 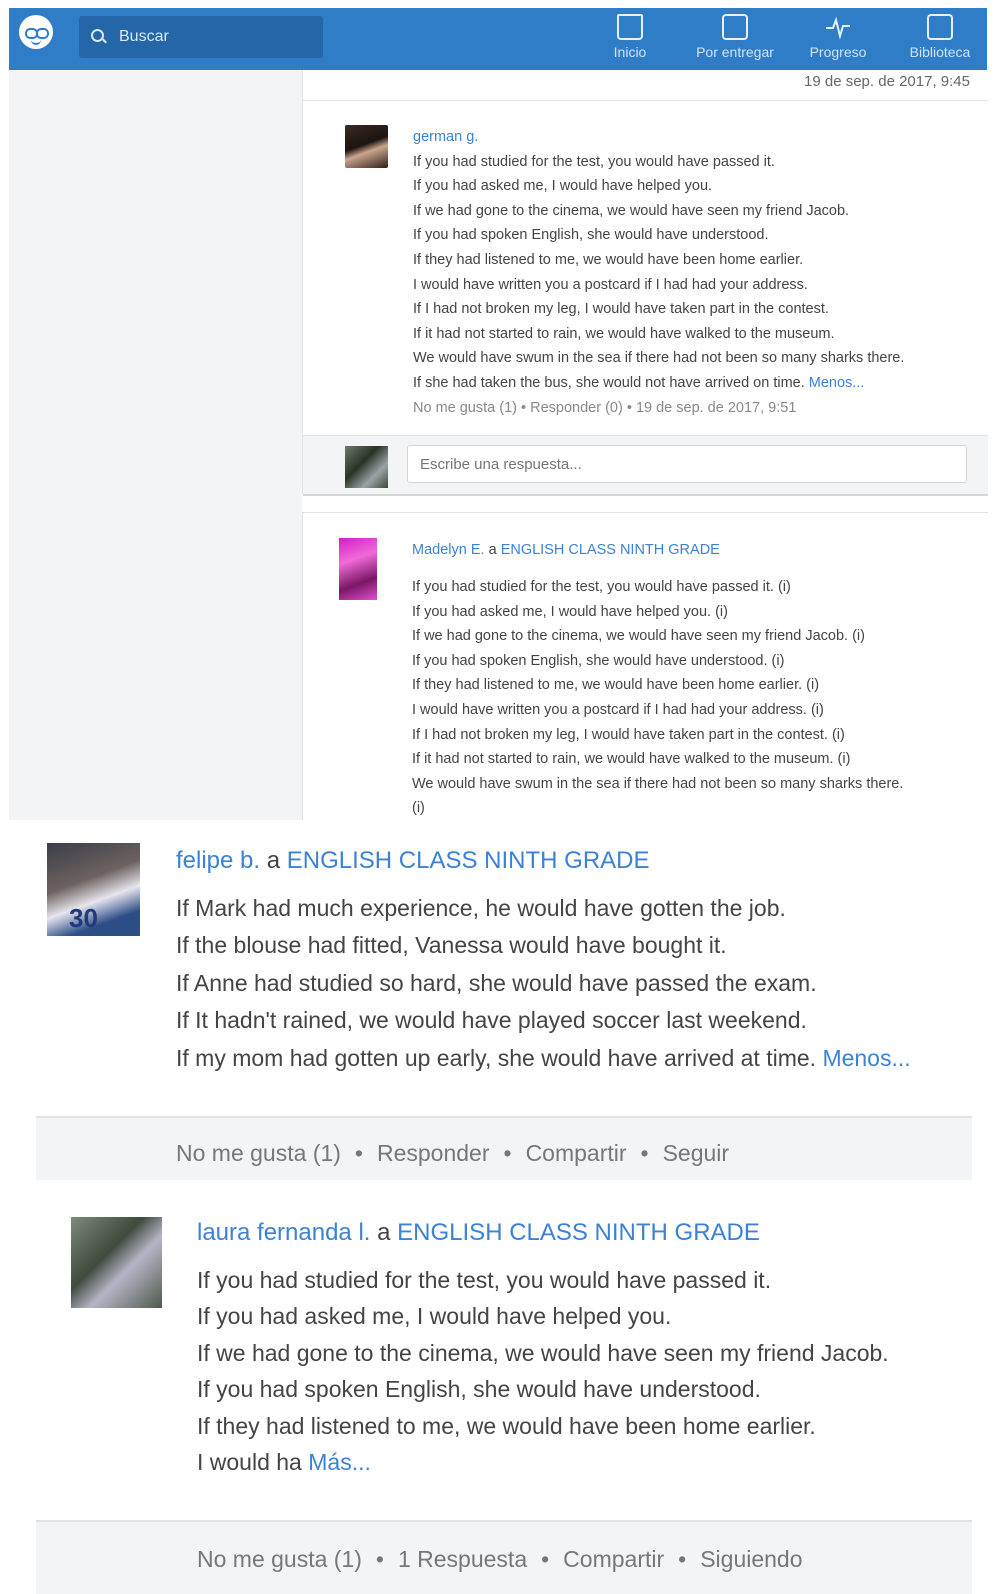 I want to click on nav-progress-label: Progreso, so click(x=838, y=52).